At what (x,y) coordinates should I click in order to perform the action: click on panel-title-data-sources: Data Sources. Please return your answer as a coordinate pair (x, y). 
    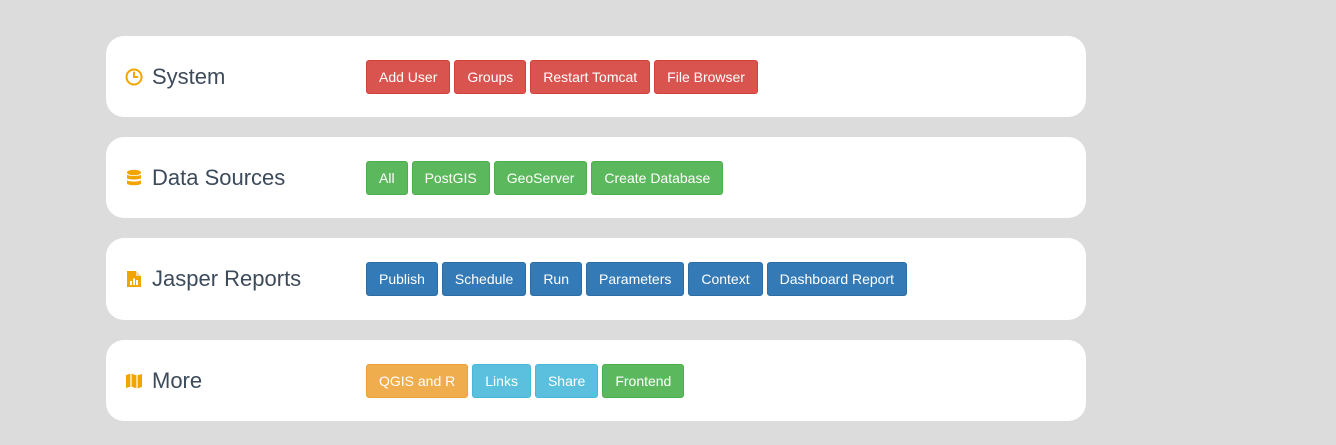
    Looking at the image, I should click on (204, 177).